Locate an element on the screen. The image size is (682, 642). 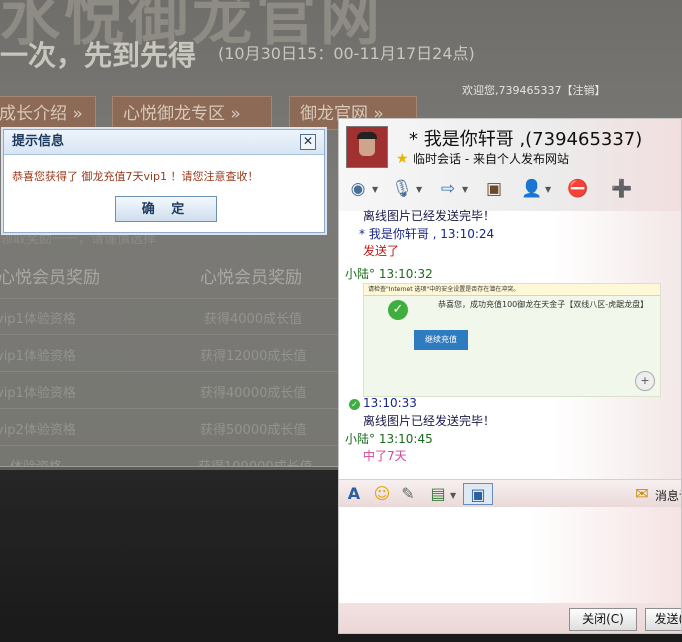
close-button: 关闭(C) is located at coordinates (603, 619).